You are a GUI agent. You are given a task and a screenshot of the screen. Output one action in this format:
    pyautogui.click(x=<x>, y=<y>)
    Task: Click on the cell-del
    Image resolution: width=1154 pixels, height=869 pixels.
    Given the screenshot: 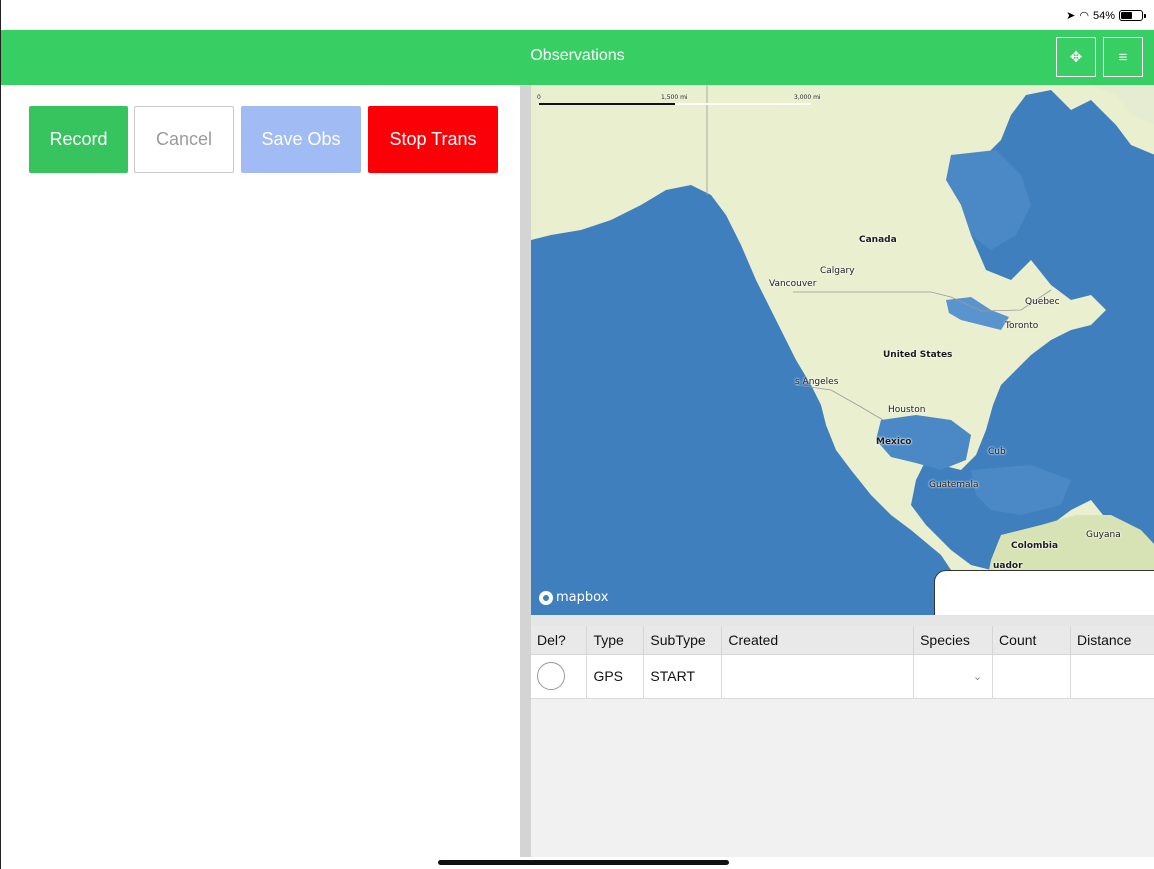 What is the action you would take?
    pyautogui.click(x=559, y=676)
    